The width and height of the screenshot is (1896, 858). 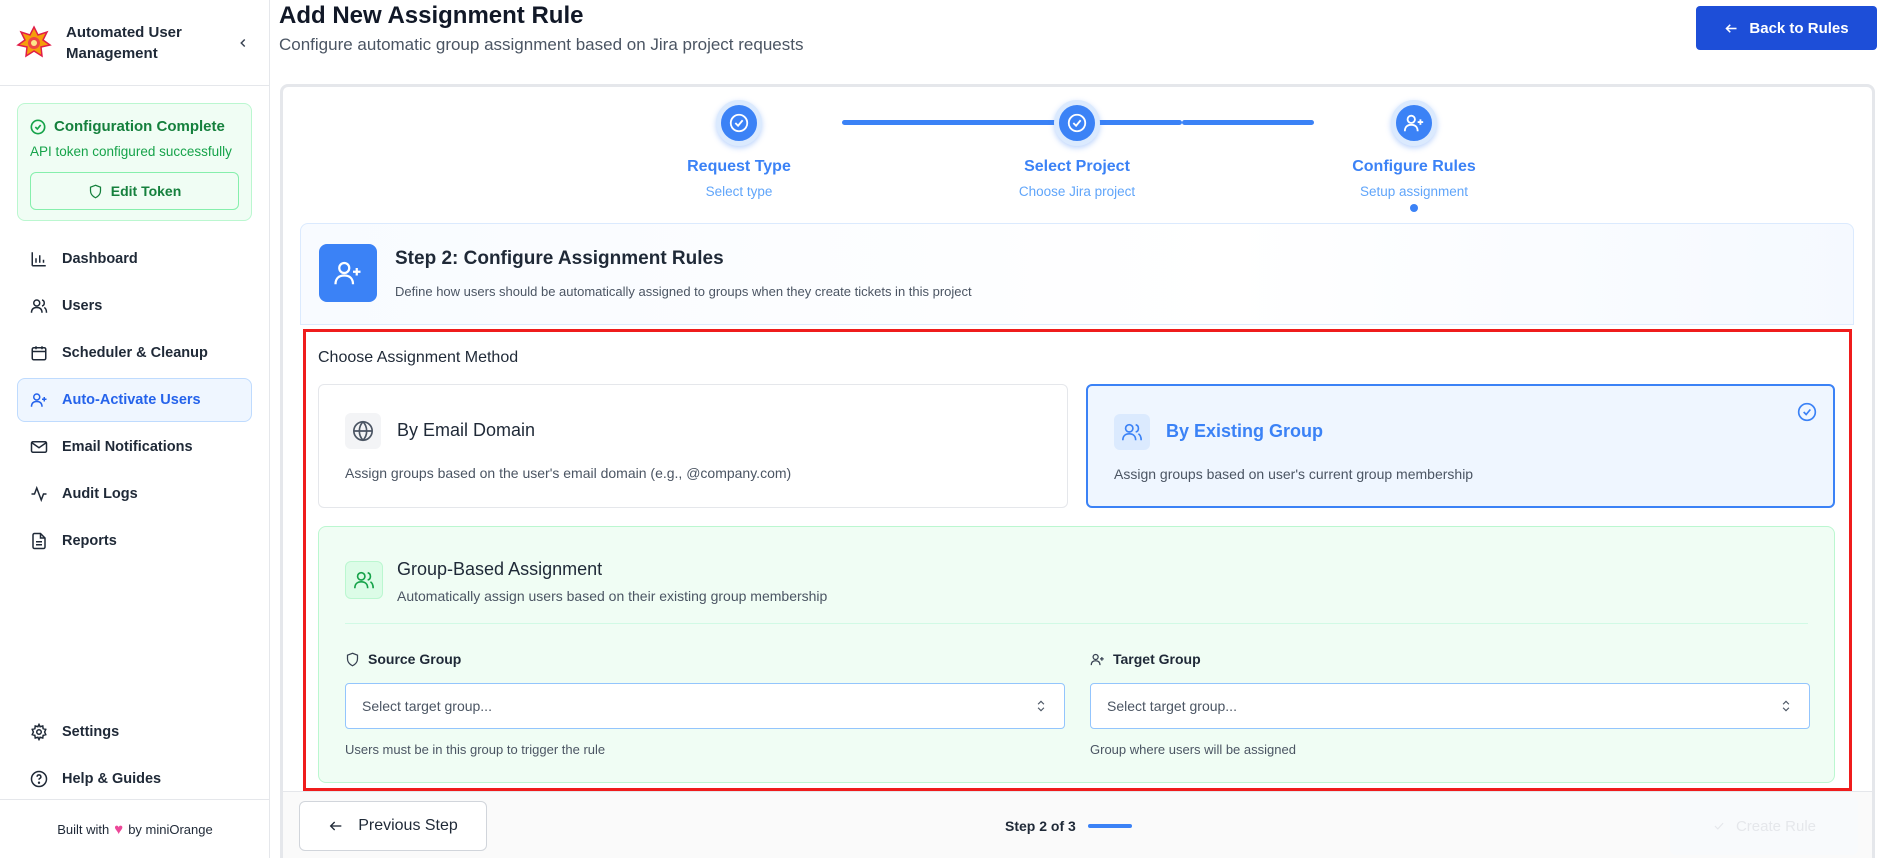 What do you see at coordinates (112, 779) in the screenshot?
I see `sidebar-item-label: Help & Guides` at bounding box center [112, 779].